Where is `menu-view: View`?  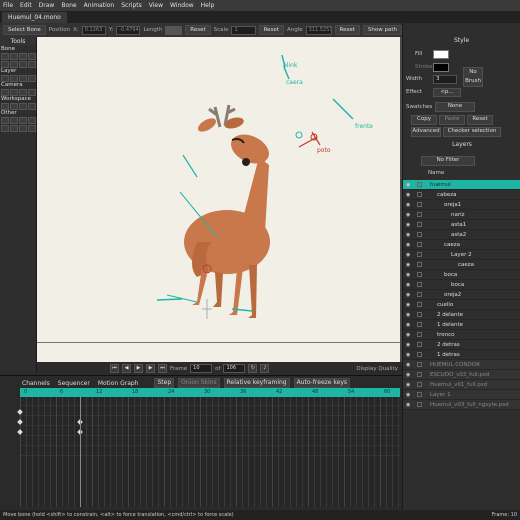
menu-view: View is located at coordinates (156, 5).